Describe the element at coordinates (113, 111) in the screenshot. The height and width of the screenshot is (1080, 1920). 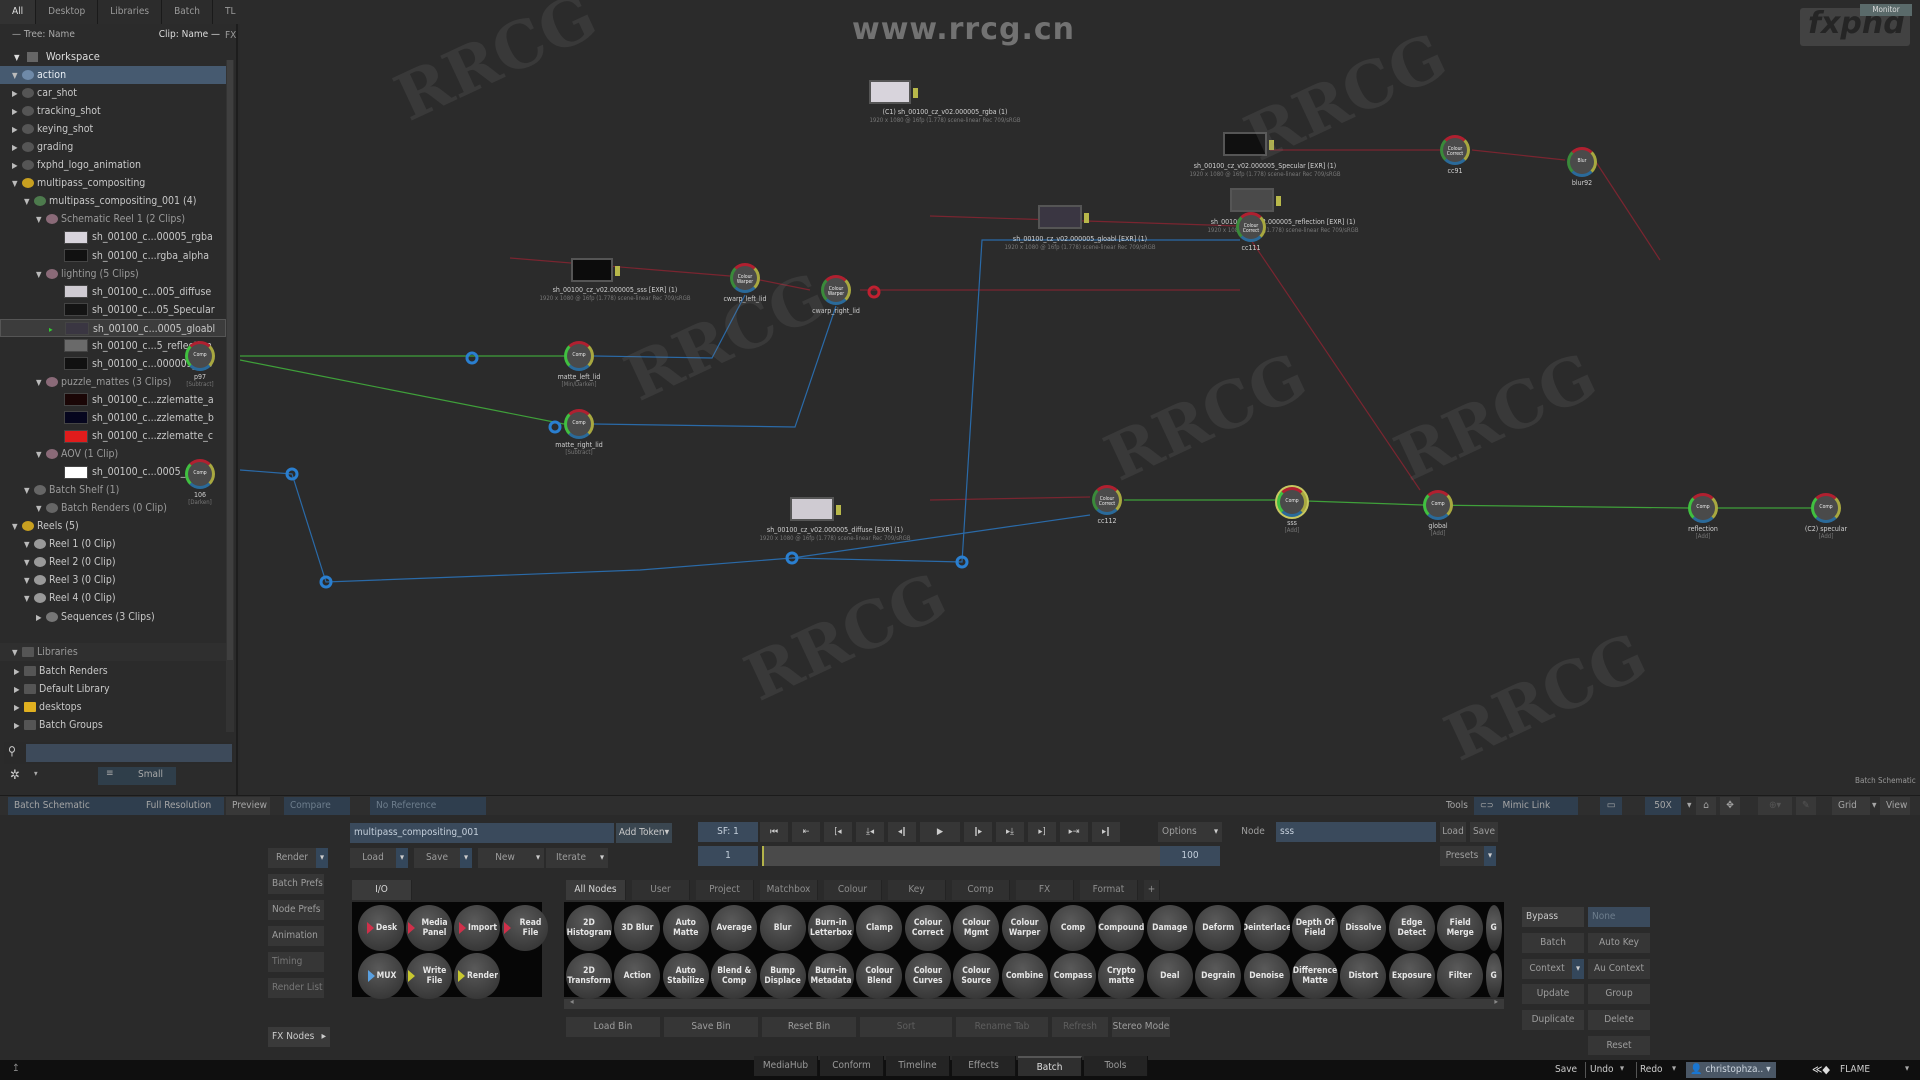
I see `tree-item: ▶ tracking_shot` at that location.